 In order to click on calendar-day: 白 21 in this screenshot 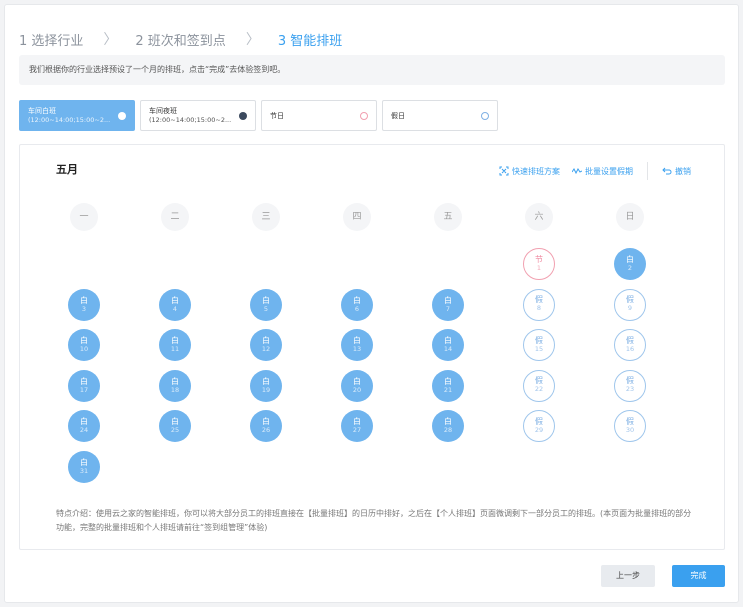, I will do `click(448, 385)`.